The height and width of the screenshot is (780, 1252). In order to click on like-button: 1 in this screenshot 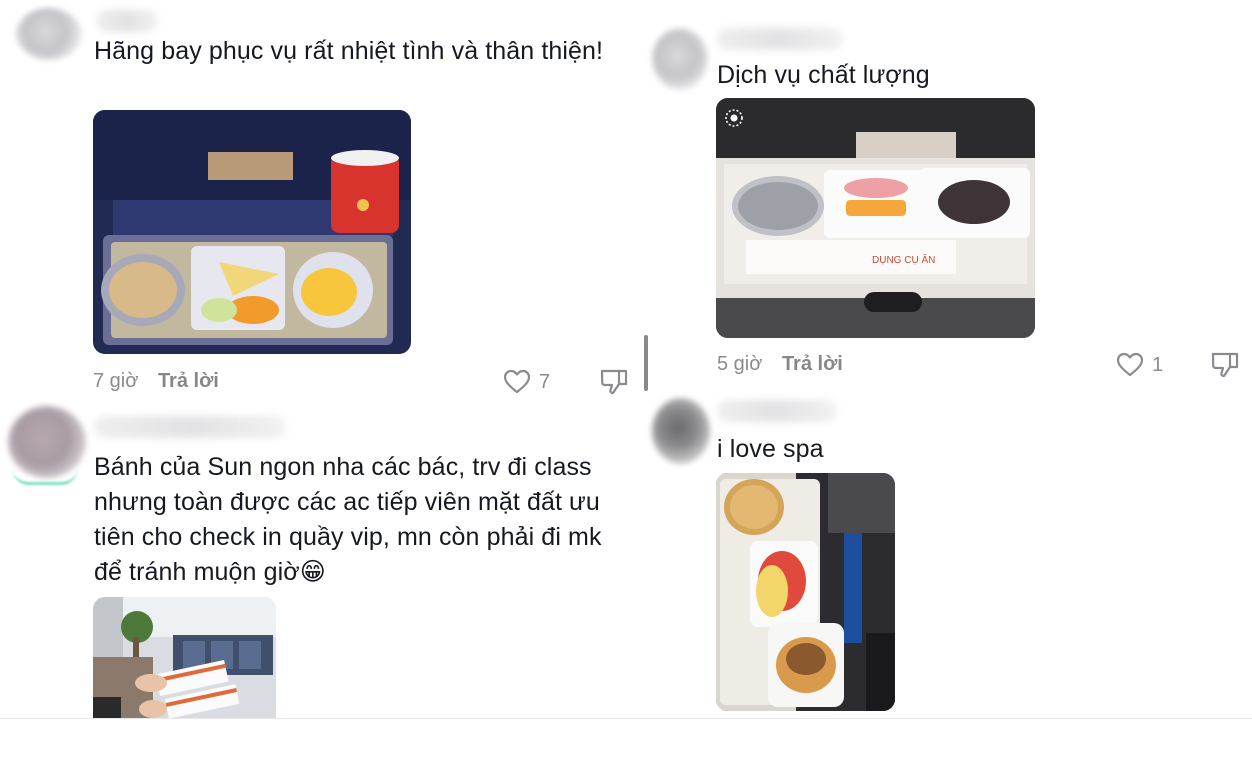, I will do `click(1139, 365)`.